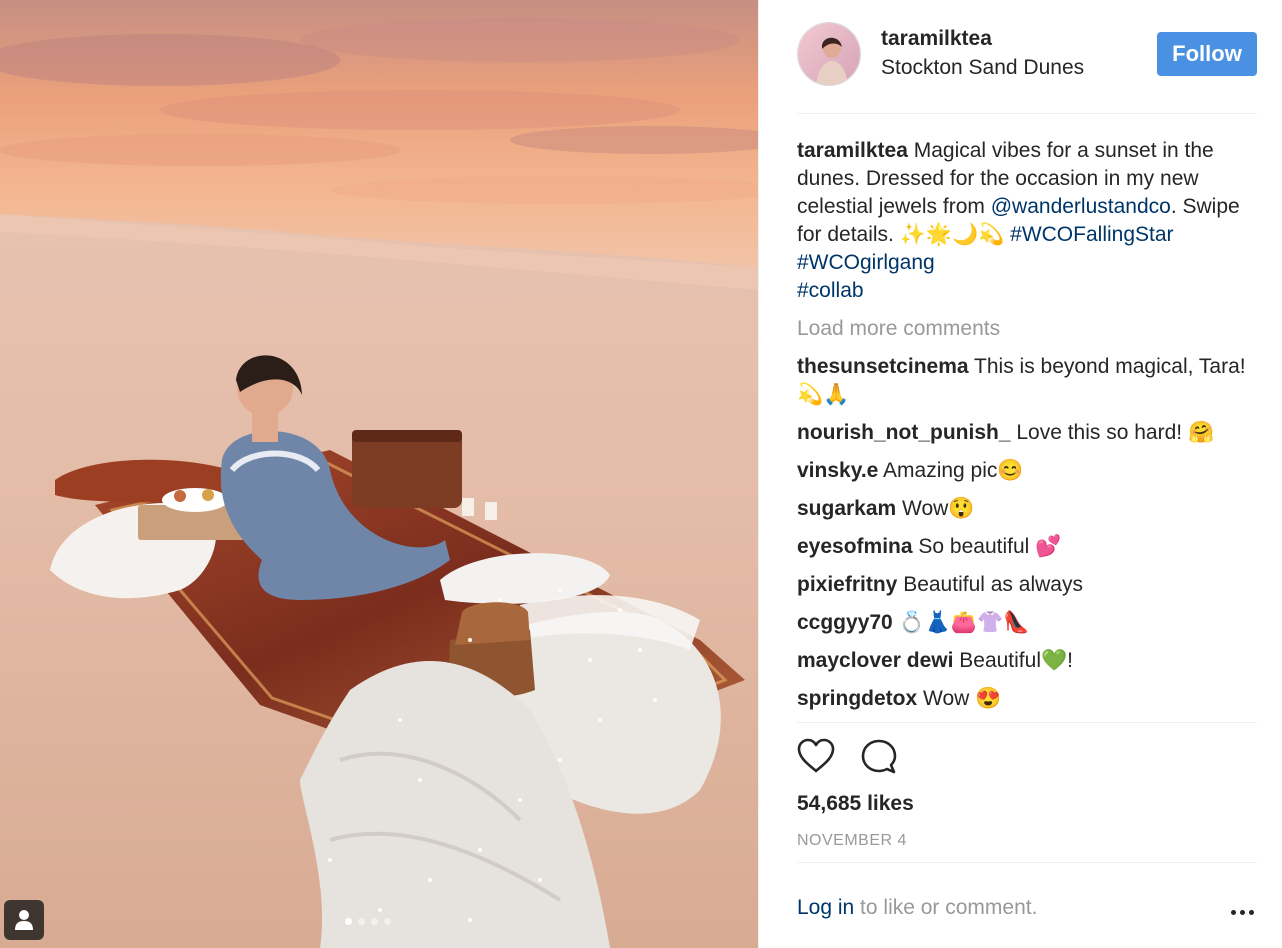 This screenshot has height=948, width=1282. I want to click on user-tags-button, so click(24, 920).